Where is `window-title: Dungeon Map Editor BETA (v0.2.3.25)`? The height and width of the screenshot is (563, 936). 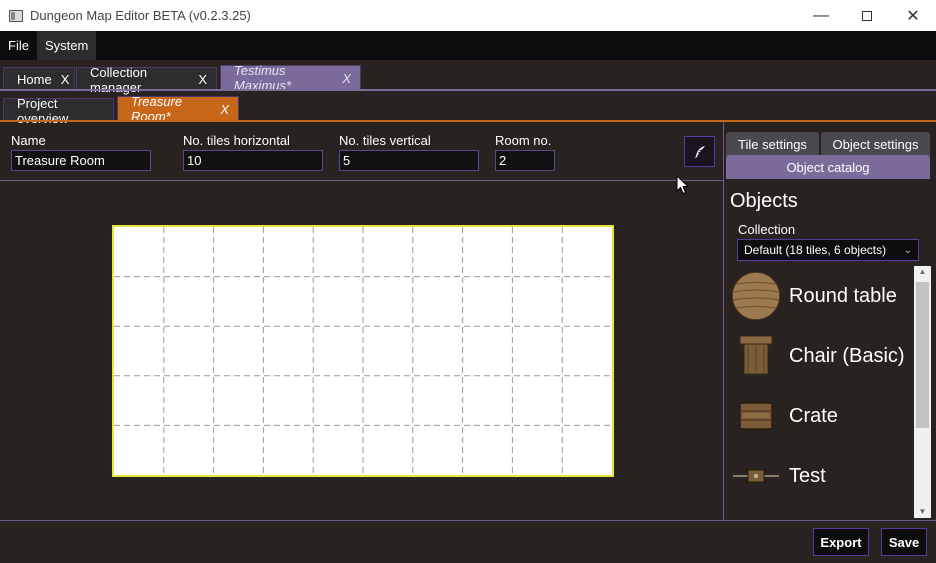
window-title: Dungeon Map Editor BETA (v0.2.3.25) is located at coordinates (140, 15).